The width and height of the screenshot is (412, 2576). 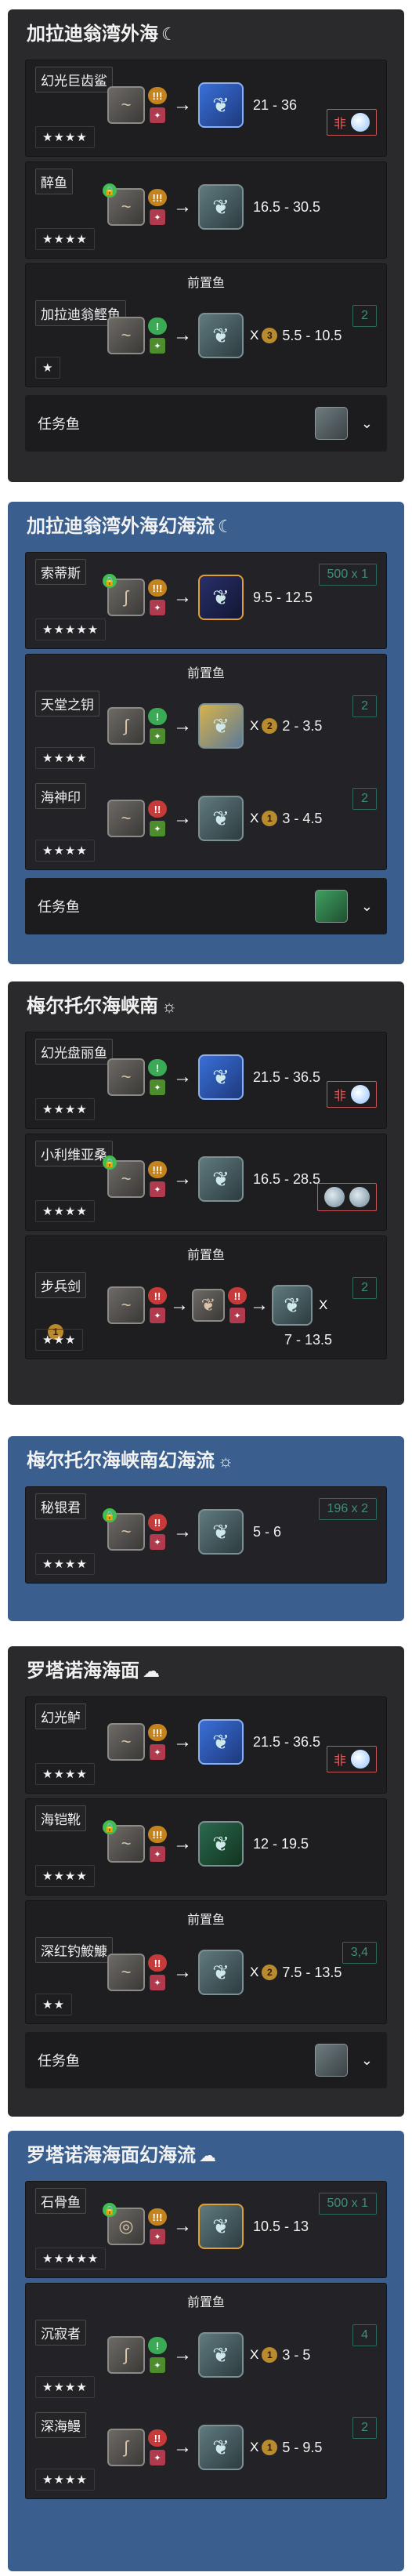 I want to click on prerequisite-fish: 天堂之钥 ∫ ! ✦ → ❦ X2 2 - 3.5 2 ★★★★, so click(x=206, y=731).